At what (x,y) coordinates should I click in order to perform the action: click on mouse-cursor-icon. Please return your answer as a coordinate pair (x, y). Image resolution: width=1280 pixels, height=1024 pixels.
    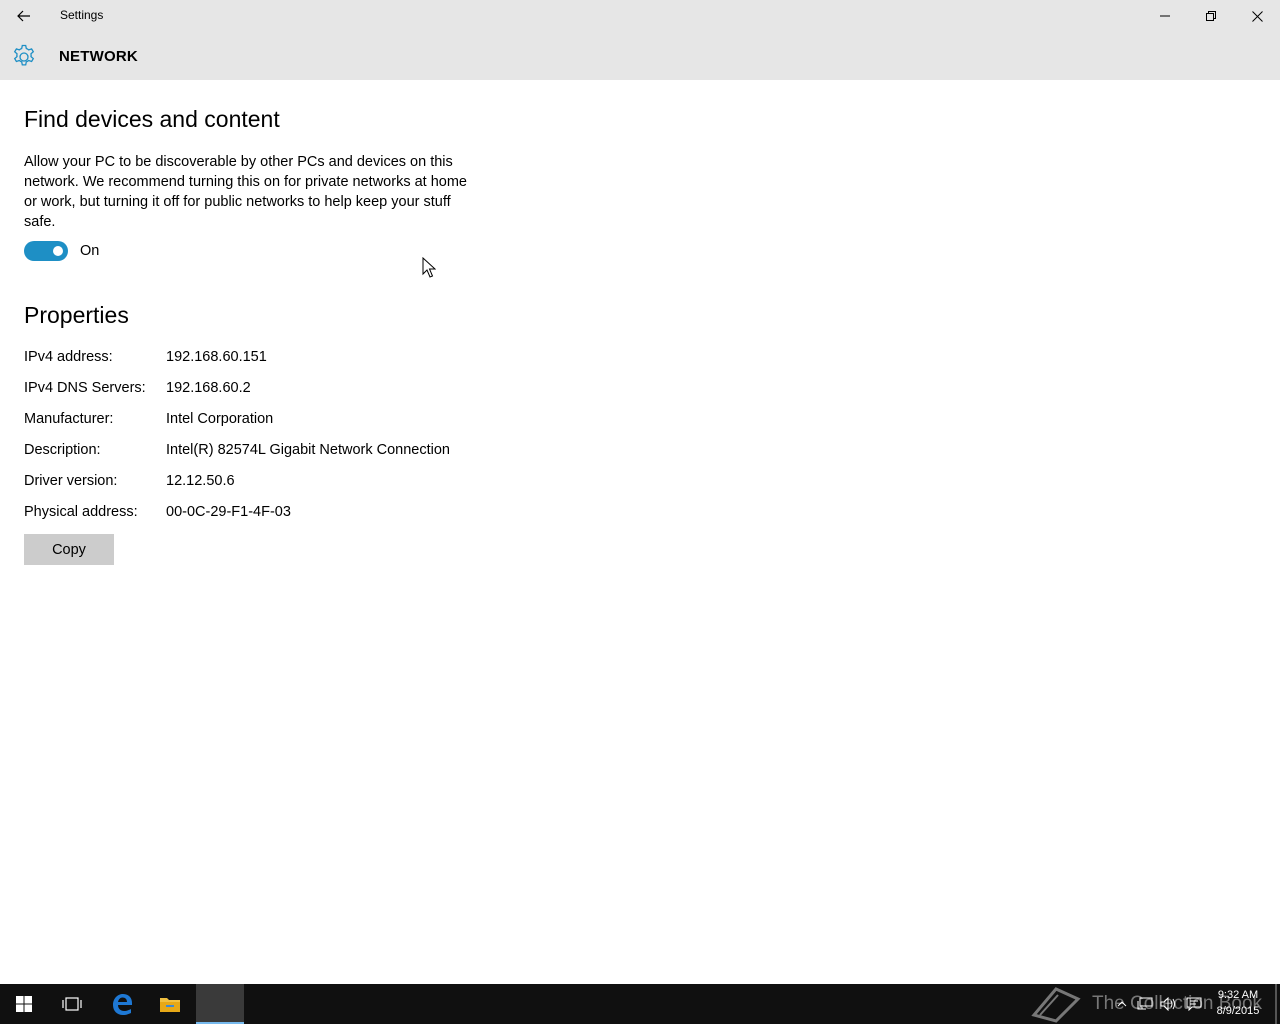
    Looking at the image, I should click on (429, 267).